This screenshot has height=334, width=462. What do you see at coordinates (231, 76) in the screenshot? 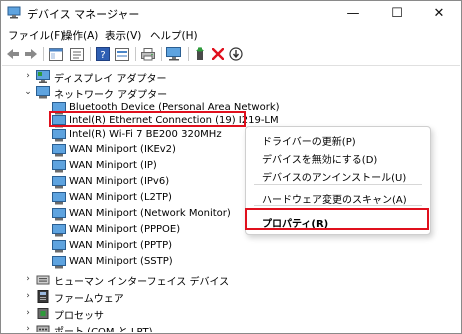
I see `tree-category-display-adapters: › ディスプレイ アダプター` at bounding box center [231, 76].